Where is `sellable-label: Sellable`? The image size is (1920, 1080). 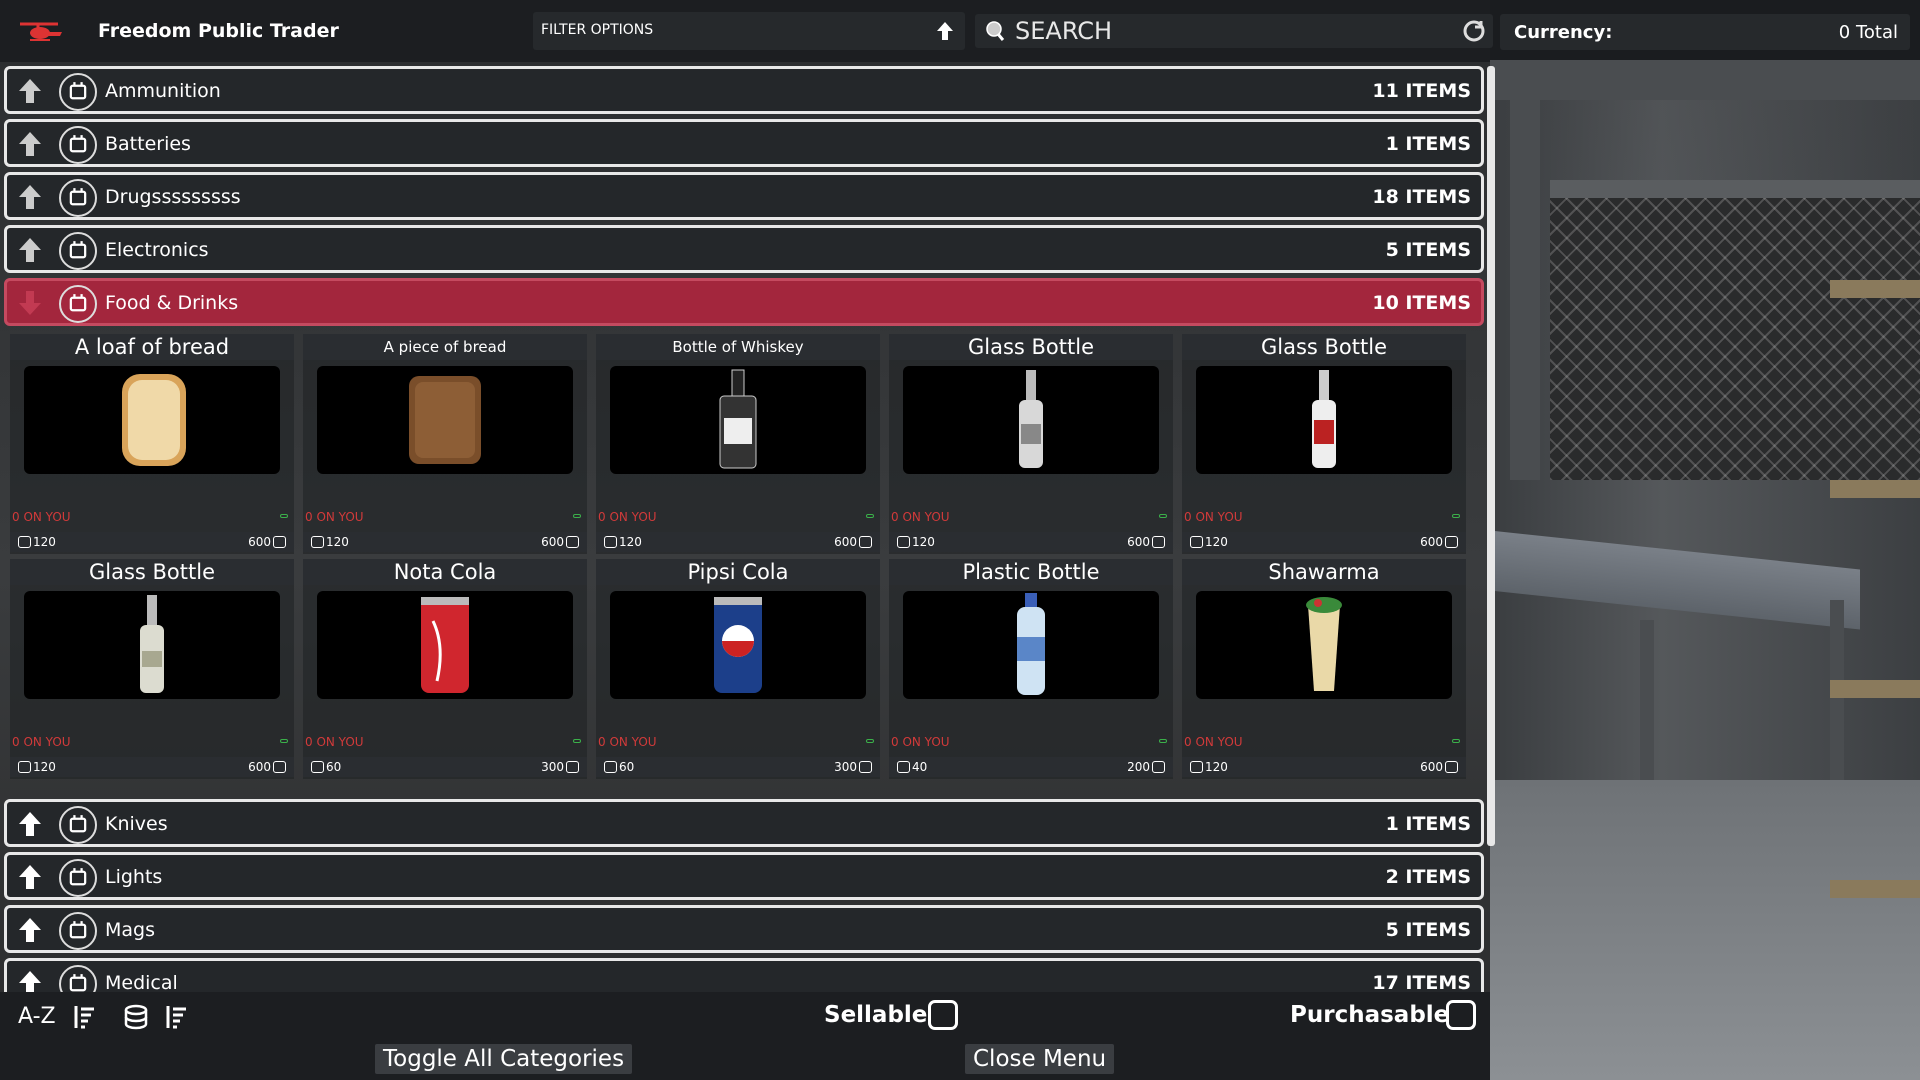
sellable-label: Sellable is located at coordinates (876, 1015).